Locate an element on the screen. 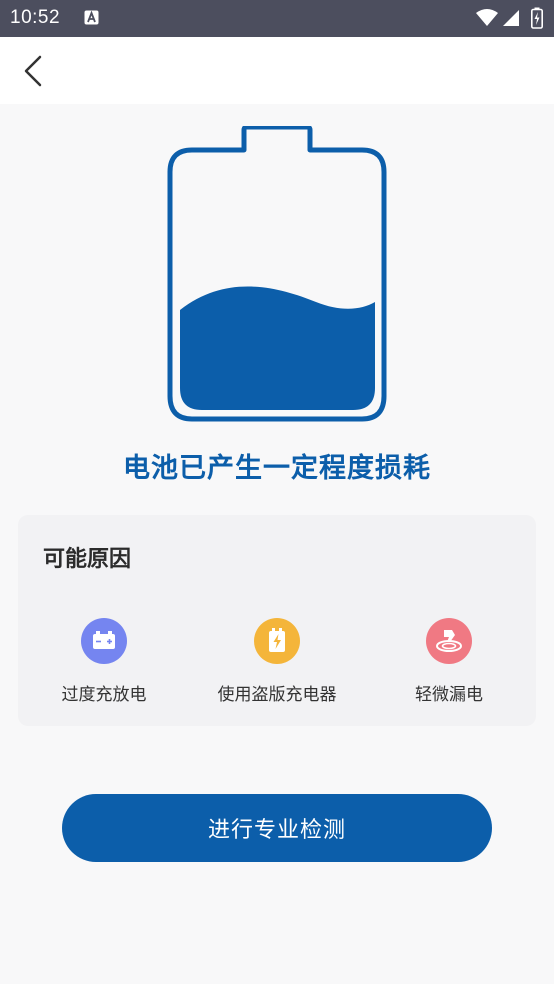 The image size is (554, 984). reason-item-leakage: 轻微漏电 is located at coordinates (449, 661).